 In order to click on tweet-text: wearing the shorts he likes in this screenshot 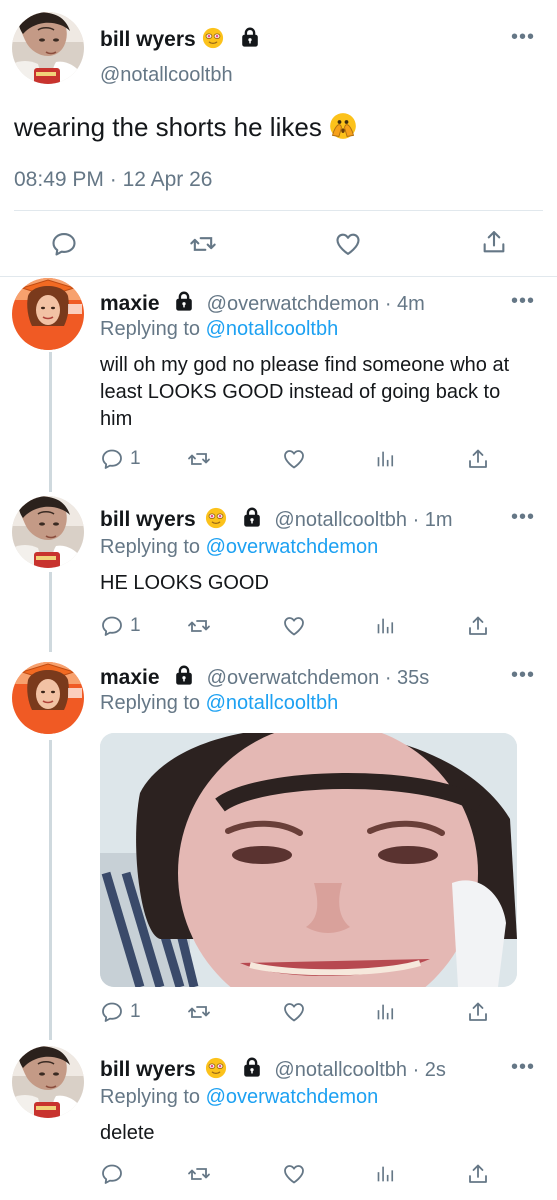, I will do `click(185, 127)`.